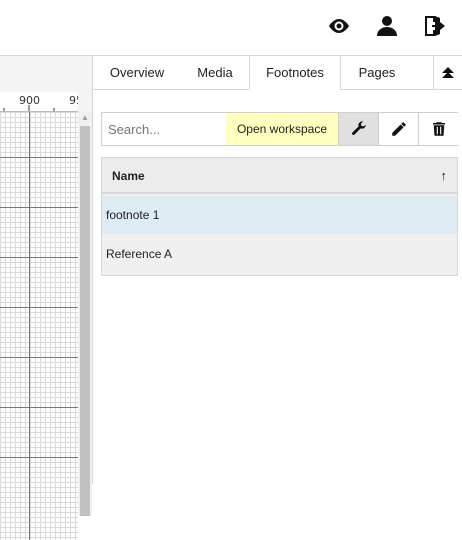 This screenshot has width=462, height=540. What do you see at coordinates (434, 26) in the screenshot?
I see `logout-icon` at bounding box center [434, 26].